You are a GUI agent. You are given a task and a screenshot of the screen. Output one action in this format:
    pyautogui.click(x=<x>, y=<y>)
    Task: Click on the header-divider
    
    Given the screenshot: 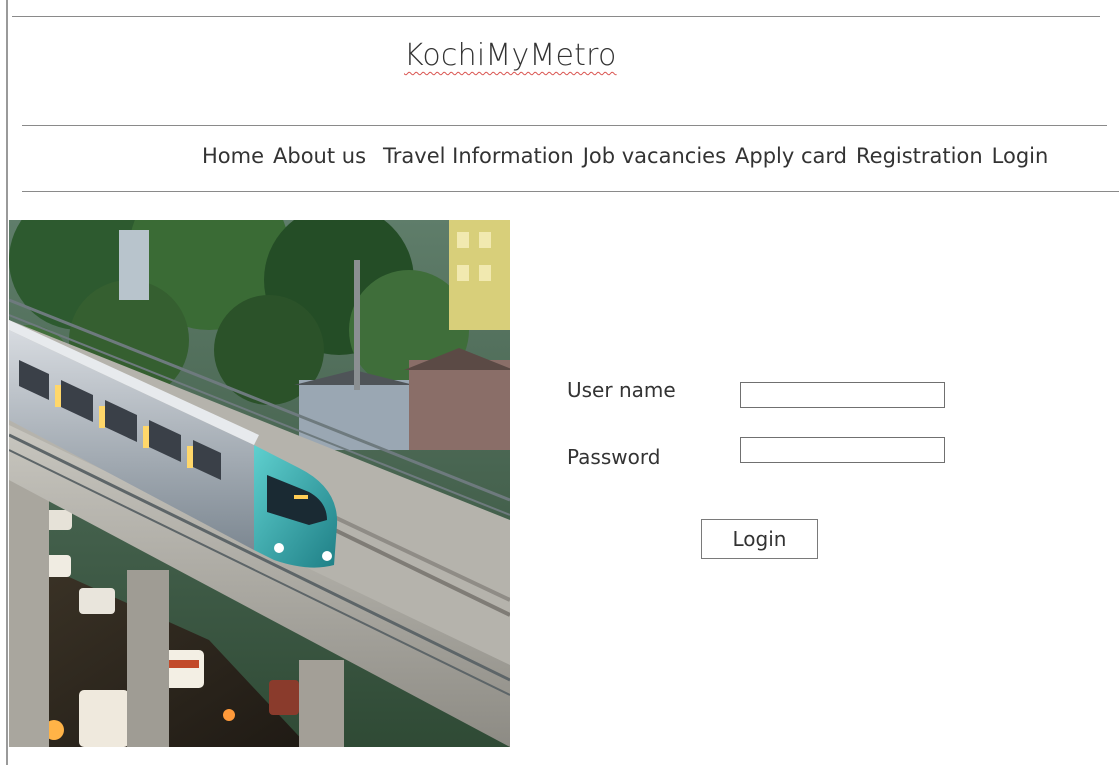 What is the action you would take?
    pyautogui.click(x=564, y=125)
    